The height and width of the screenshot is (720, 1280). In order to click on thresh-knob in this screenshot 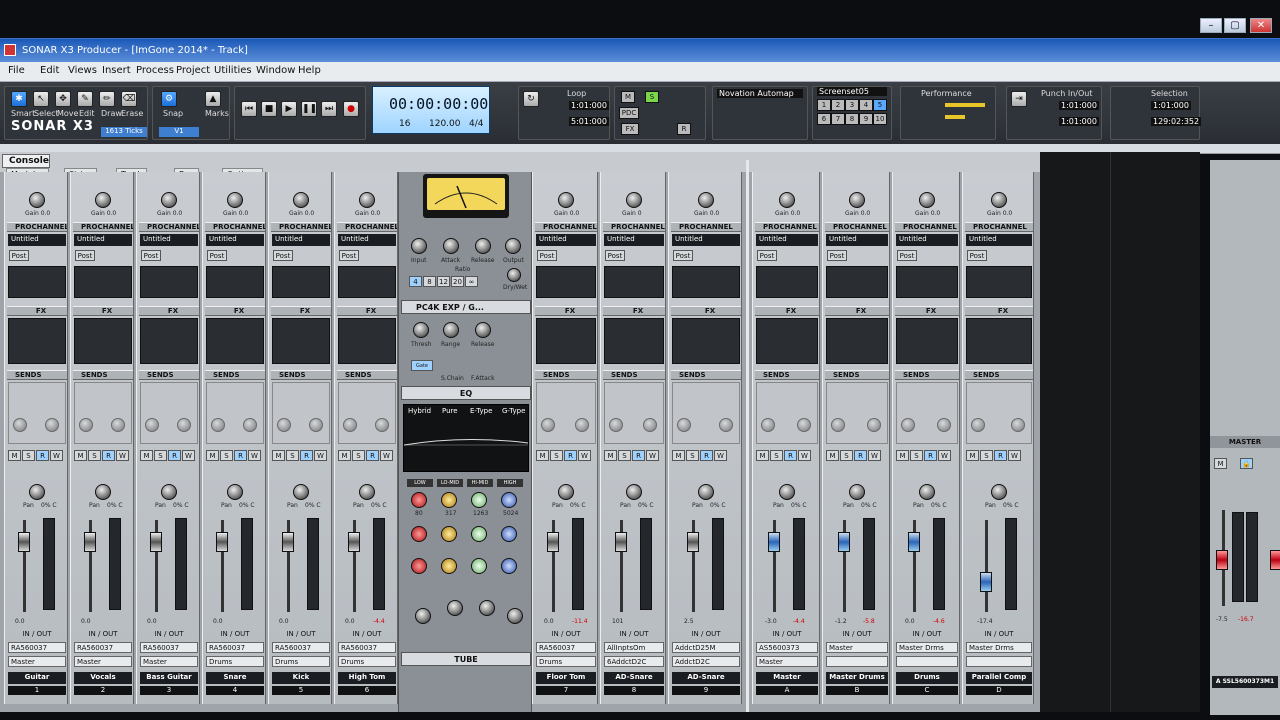, I will do `click(421, 330)`.